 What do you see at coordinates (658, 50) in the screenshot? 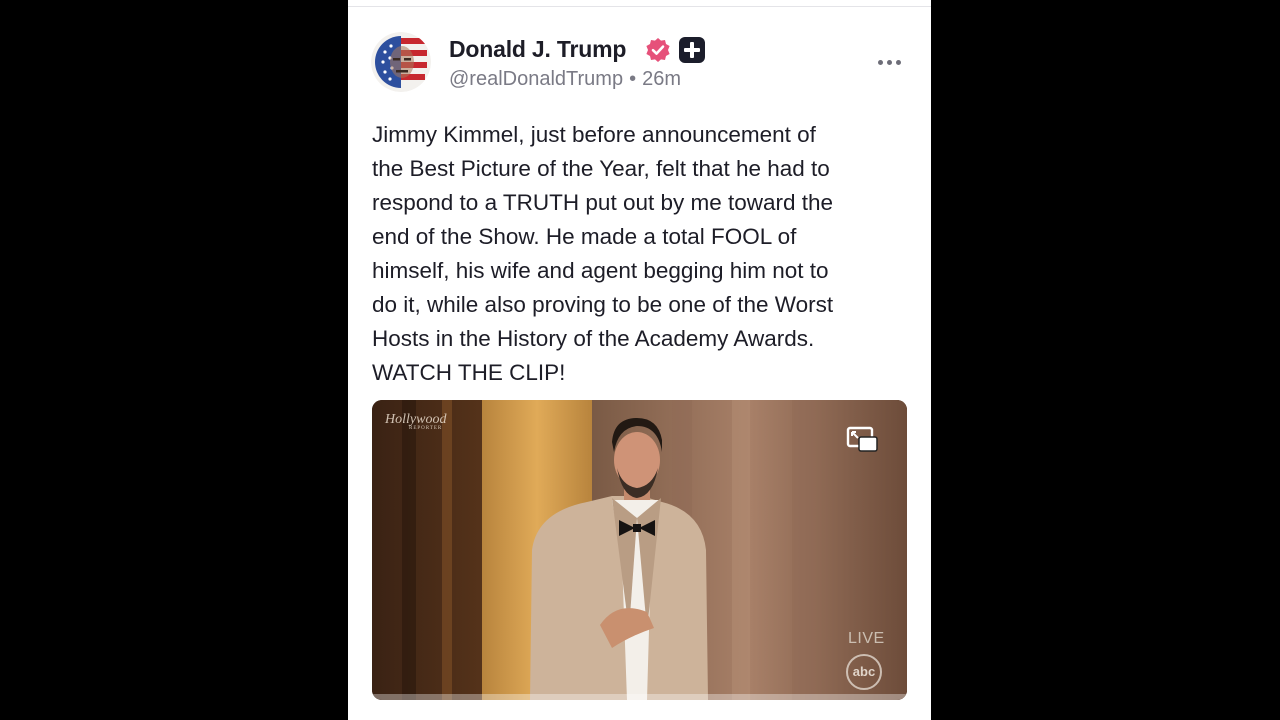
I see `verified-badge-icon` at bounding box center [658, 50].